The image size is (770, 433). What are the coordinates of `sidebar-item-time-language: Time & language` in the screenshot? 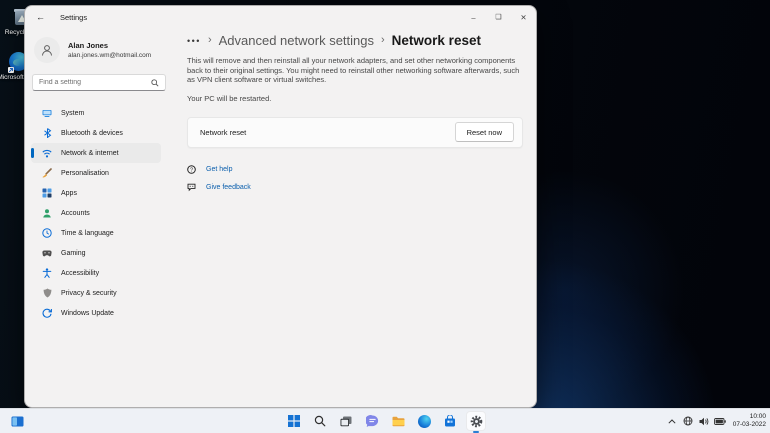 It's located at (96, 233).